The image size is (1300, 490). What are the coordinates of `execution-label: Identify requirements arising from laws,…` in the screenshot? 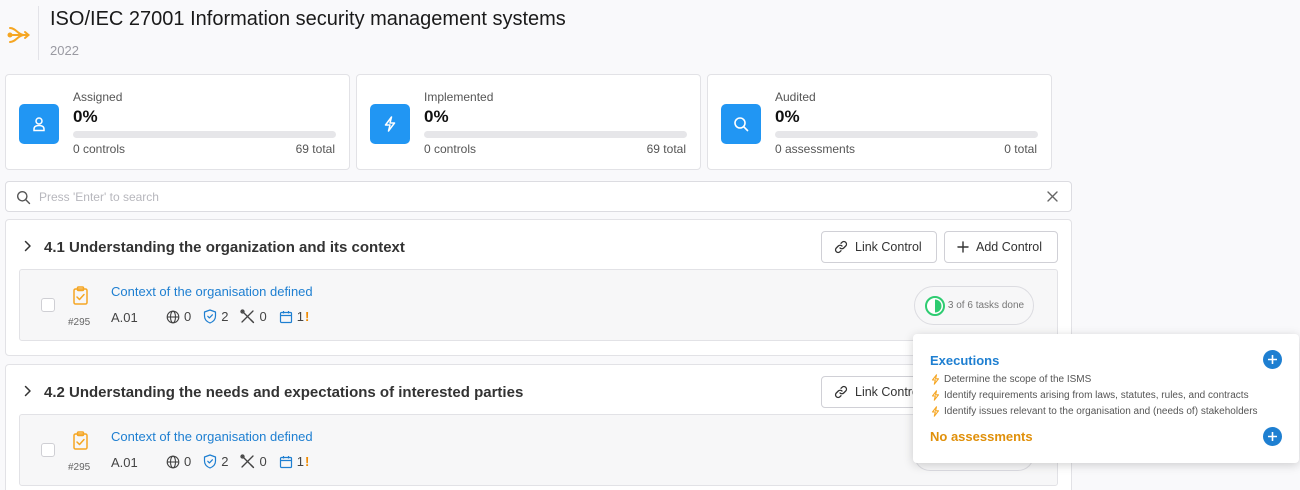 It's located at (1096, 395).